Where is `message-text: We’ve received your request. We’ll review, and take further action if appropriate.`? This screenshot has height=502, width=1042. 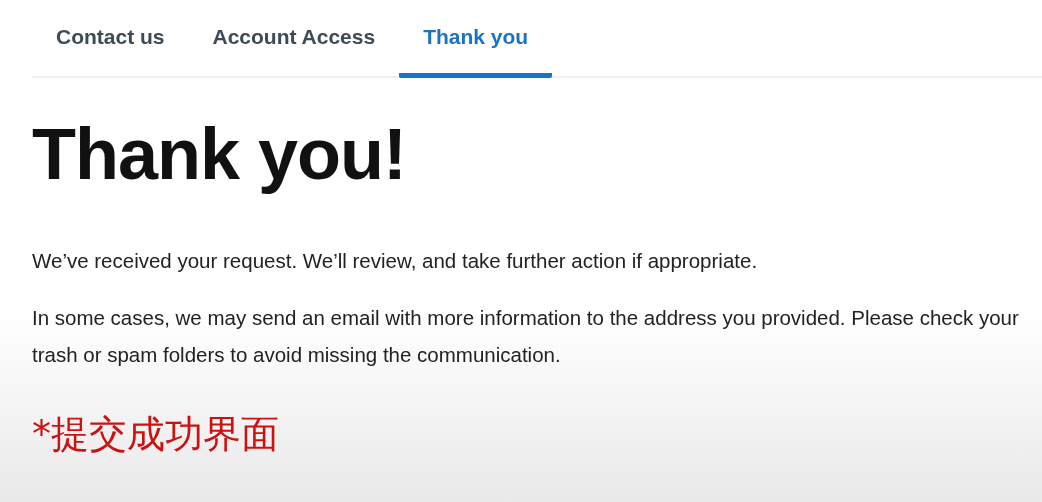
message-text: We’ve received your request. We’ll review, and take further action if appropriate. is located at coordinates (395, 261).